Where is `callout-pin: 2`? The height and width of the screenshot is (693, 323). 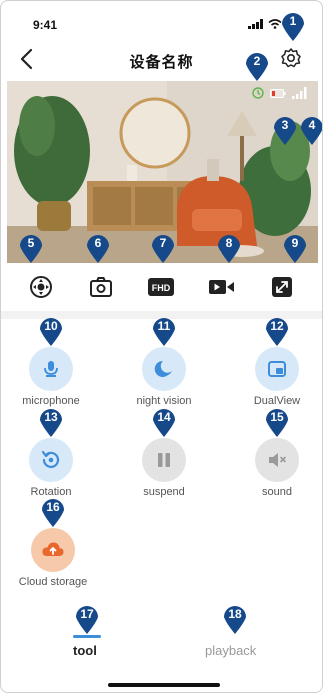
callout-pin: 2 is located at coordinates (257, 66).